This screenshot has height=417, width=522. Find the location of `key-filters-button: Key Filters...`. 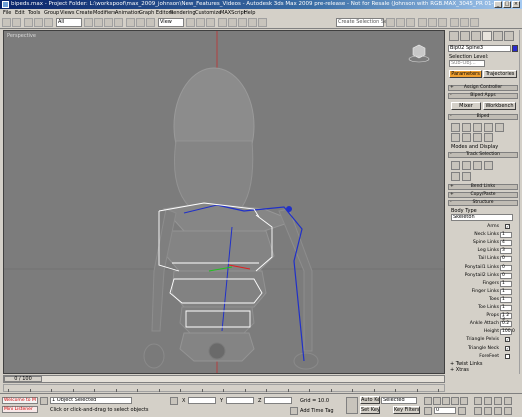

key-filters-button: Key Filters... is located at coordinates (406, 410).